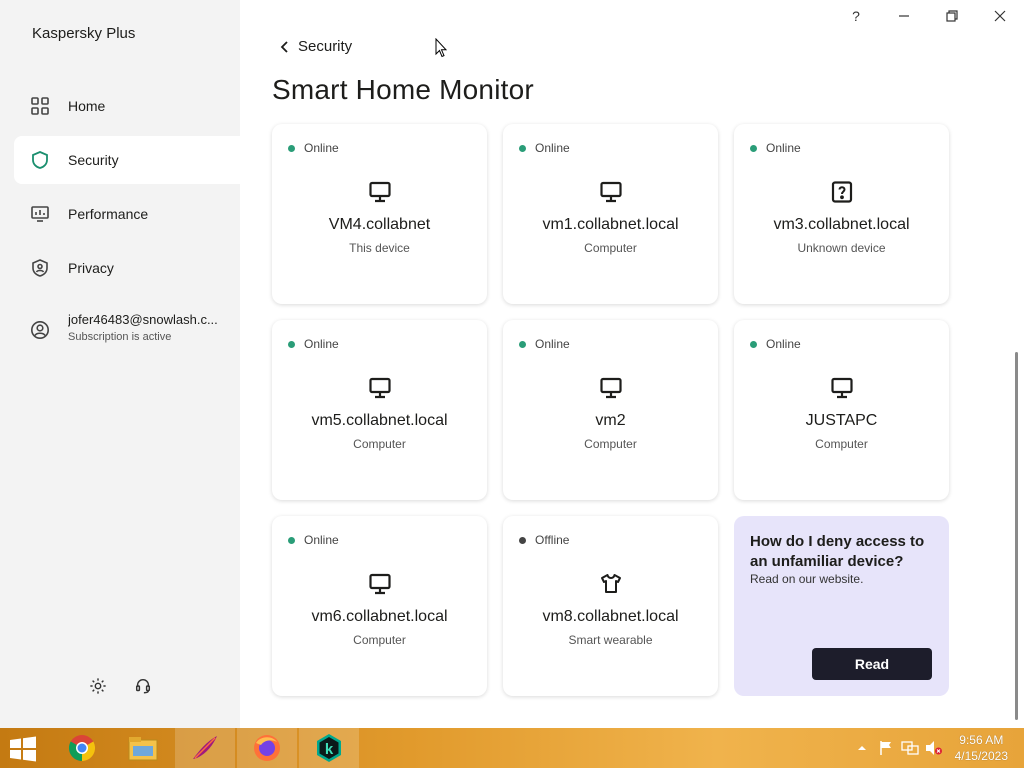 The image size is (1024, 768). I want to click on restore-icon, so click(952, 16).